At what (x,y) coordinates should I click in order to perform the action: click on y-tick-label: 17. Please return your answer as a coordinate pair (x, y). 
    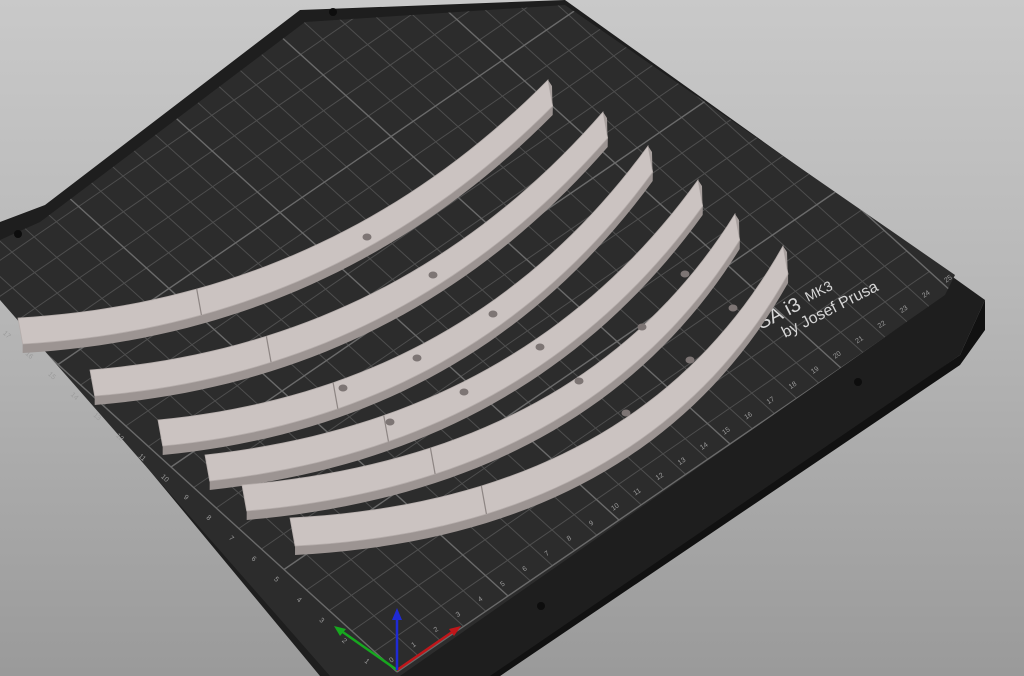
    Looking at the image, I should click on (6, 335).